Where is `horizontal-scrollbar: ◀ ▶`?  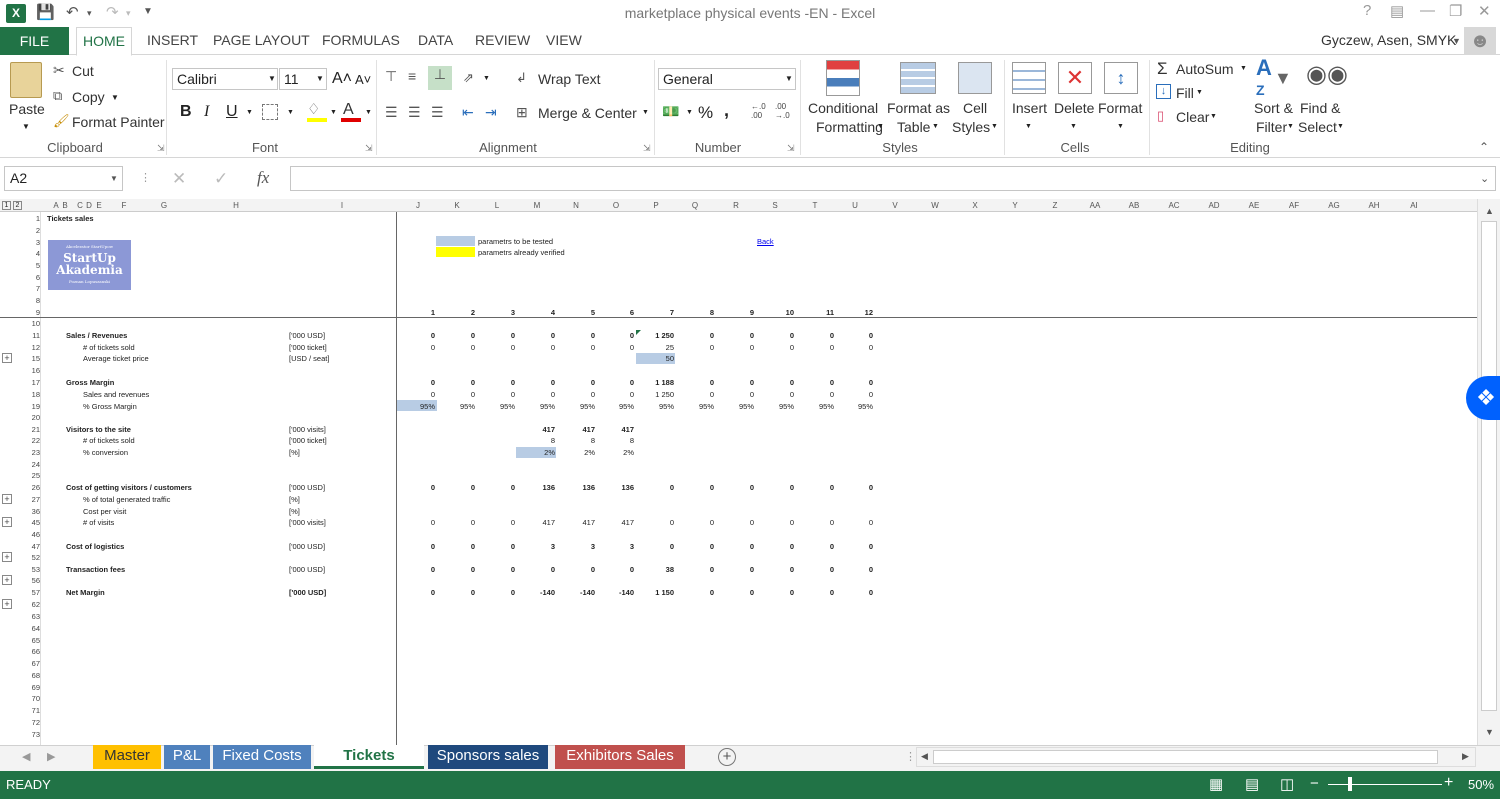
horizontal-scrollbar: ◀ ▶ is located at coordinates (1196, 757).